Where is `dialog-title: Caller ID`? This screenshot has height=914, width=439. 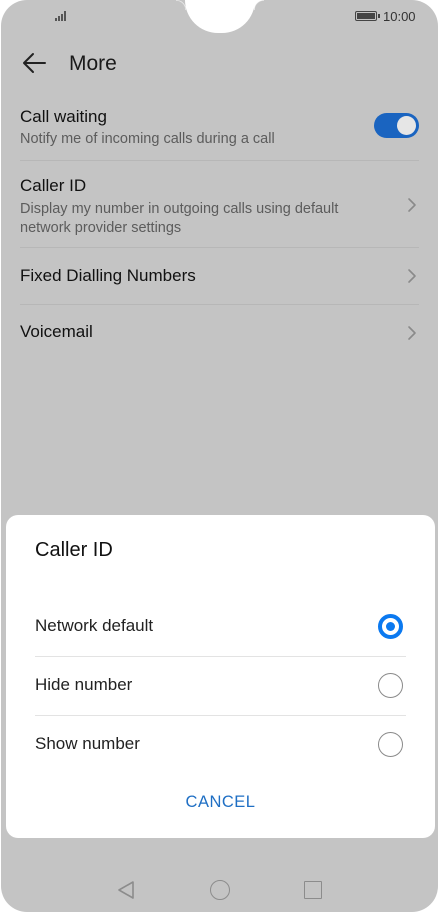 dialog-title: Caller ID is located at coordinates (74, 550).